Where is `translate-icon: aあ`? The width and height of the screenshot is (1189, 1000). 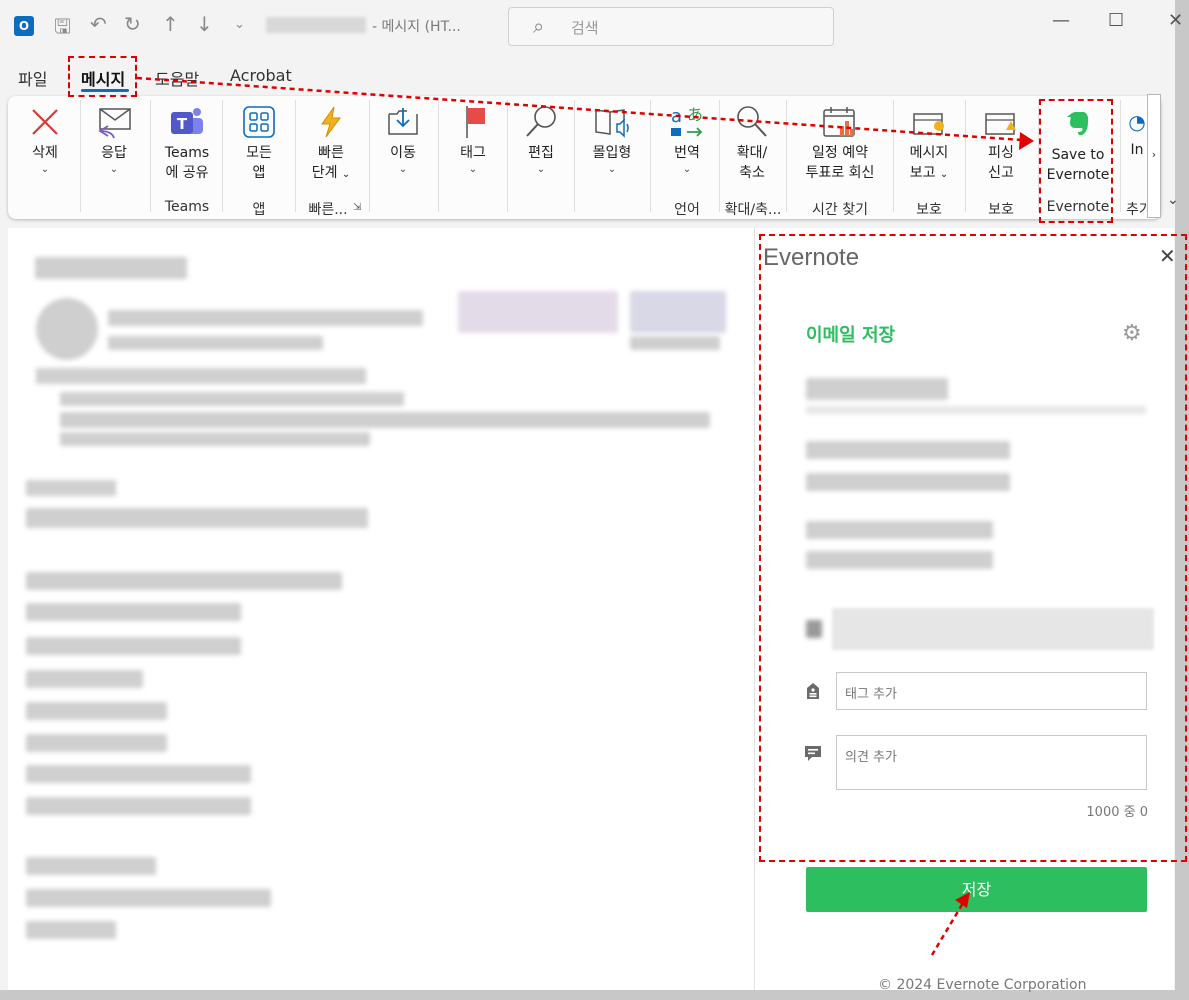 translate-icon: aあ is located at coordinates (687, 121).